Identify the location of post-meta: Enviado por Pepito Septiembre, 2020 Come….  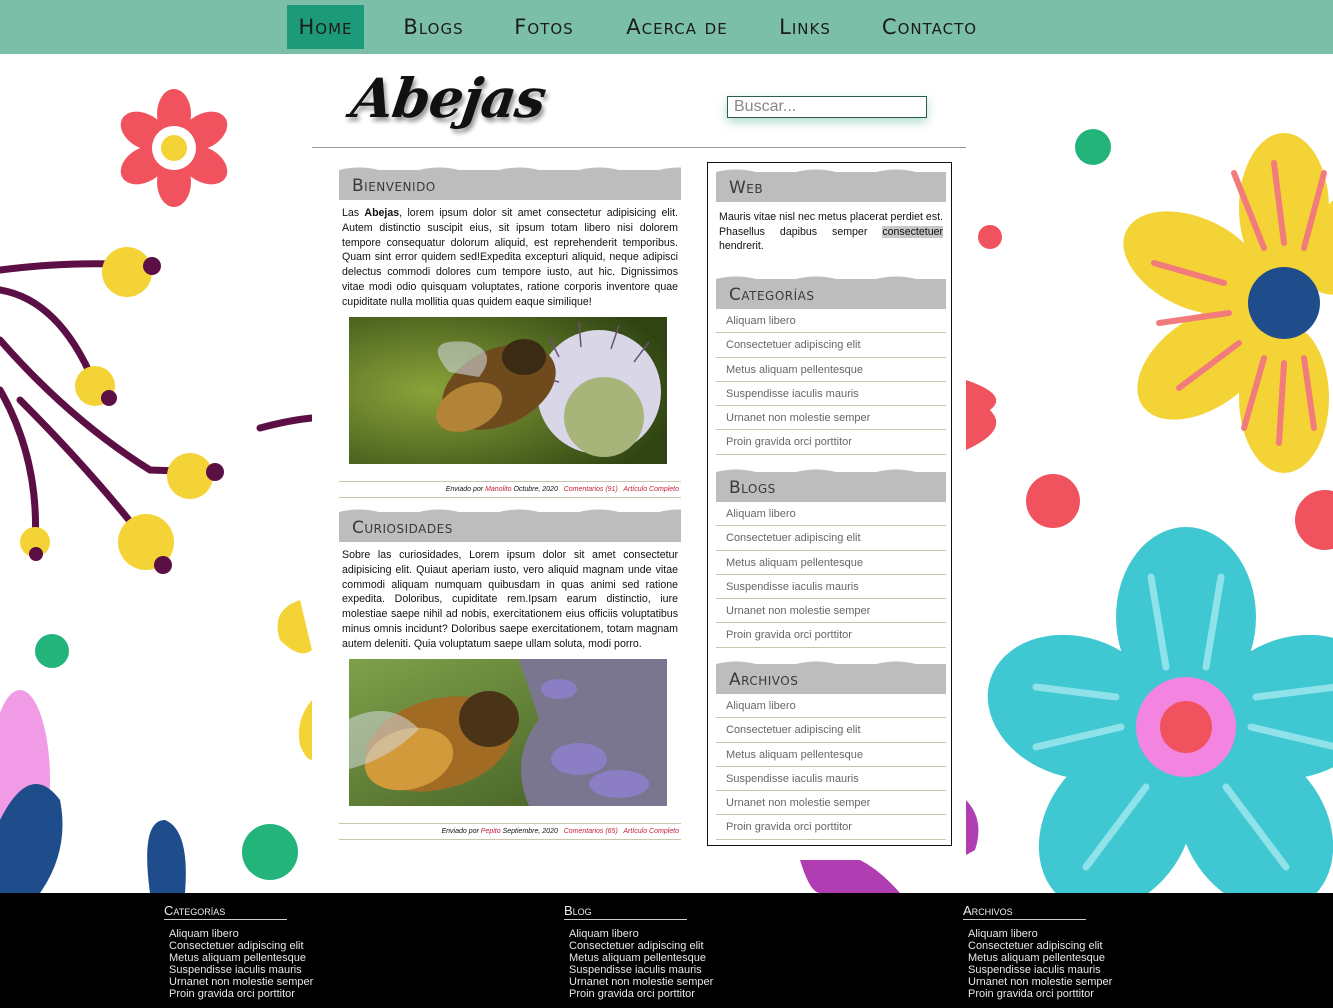
(510, 831).